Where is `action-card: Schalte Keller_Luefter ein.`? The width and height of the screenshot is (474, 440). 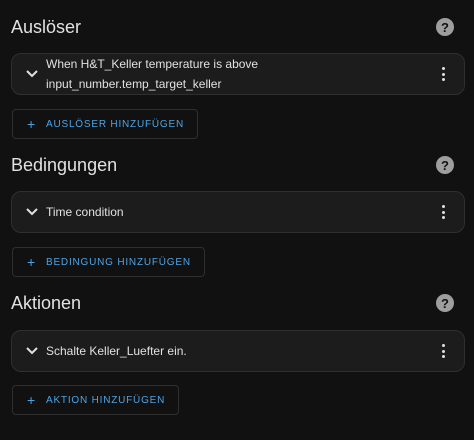
action-card: Schalte Keller_Luefter ein. is located at coordinates (238, 351).